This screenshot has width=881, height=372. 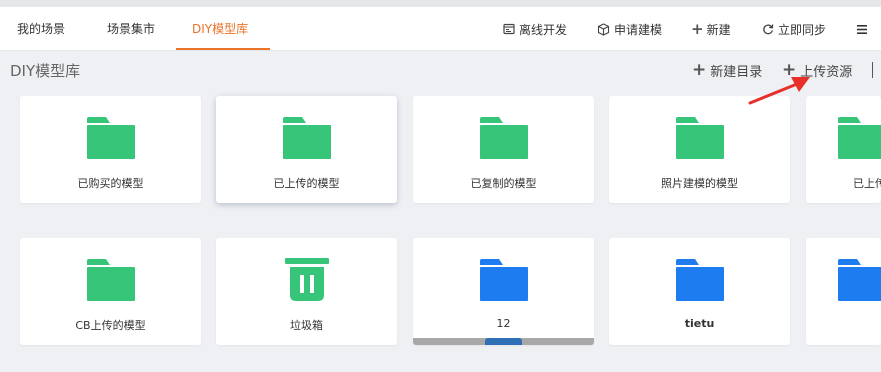 I want to click on folder-card-uploaded-models: 已上传的模型, so click(x=306, y=149).